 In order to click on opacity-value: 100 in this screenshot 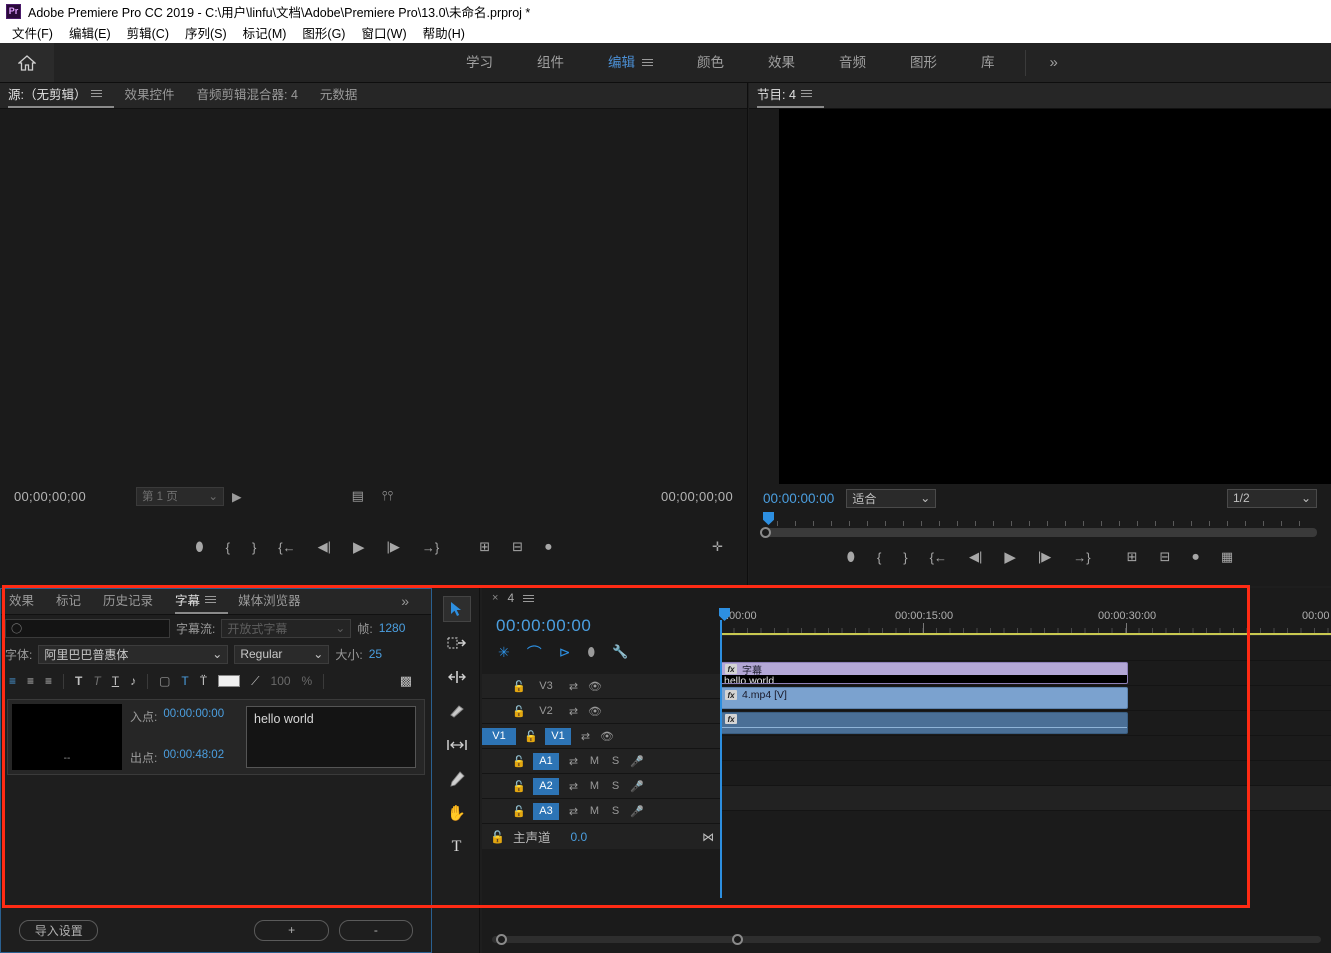, I will do `click(281, 681)`.